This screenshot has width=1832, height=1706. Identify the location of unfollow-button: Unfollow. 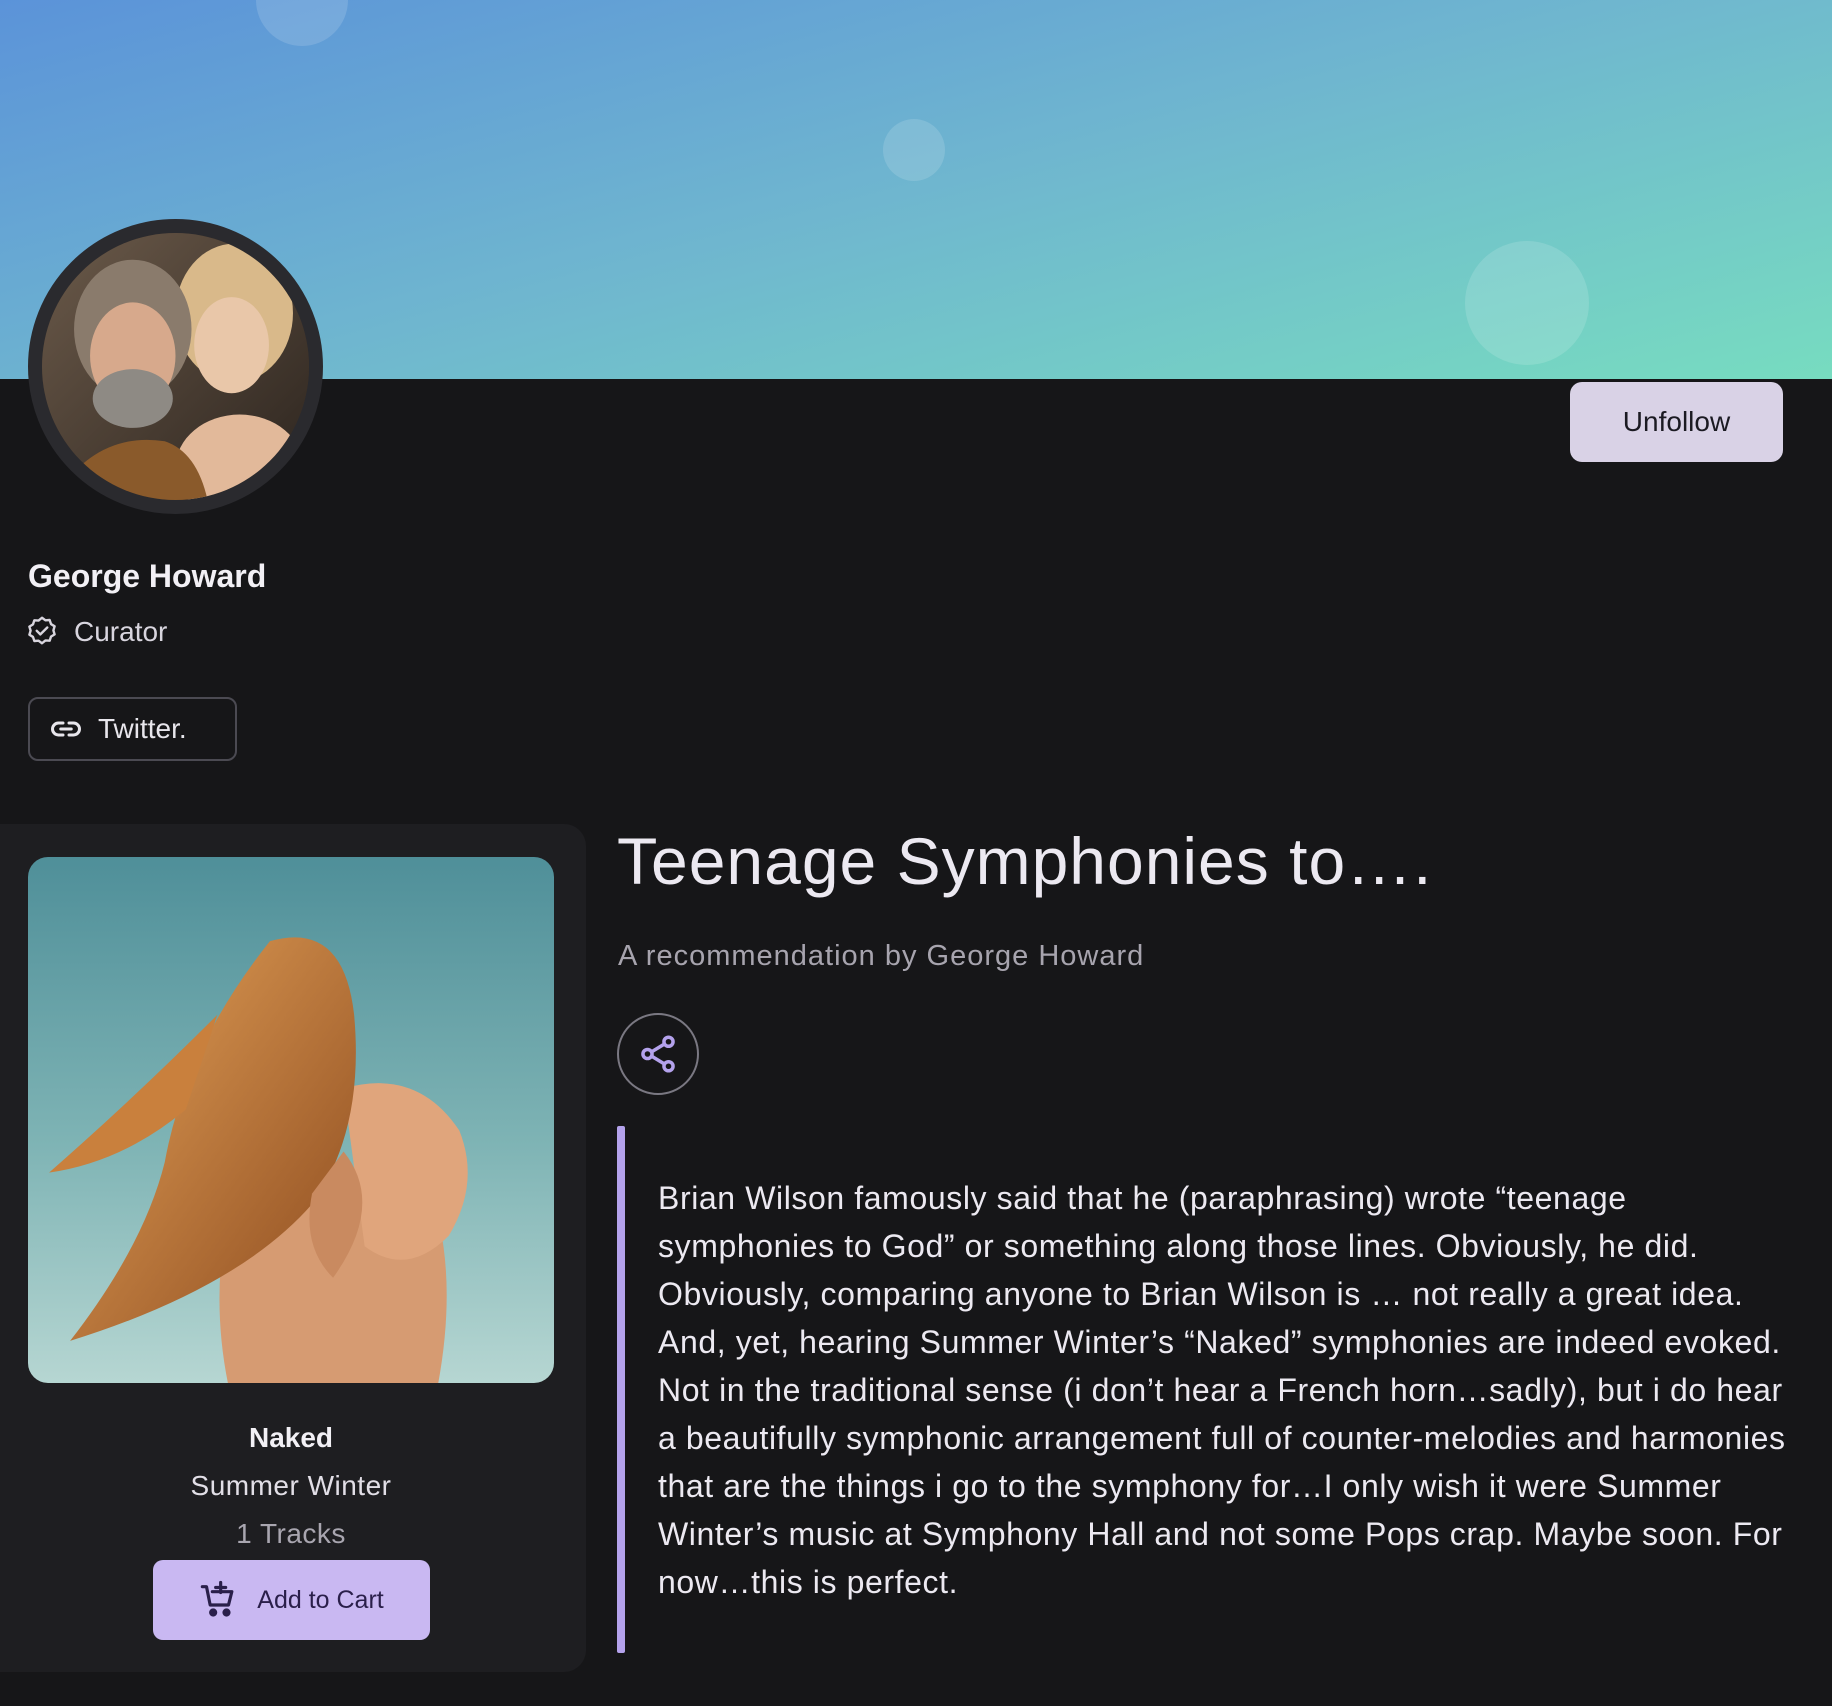
(1676, 422).